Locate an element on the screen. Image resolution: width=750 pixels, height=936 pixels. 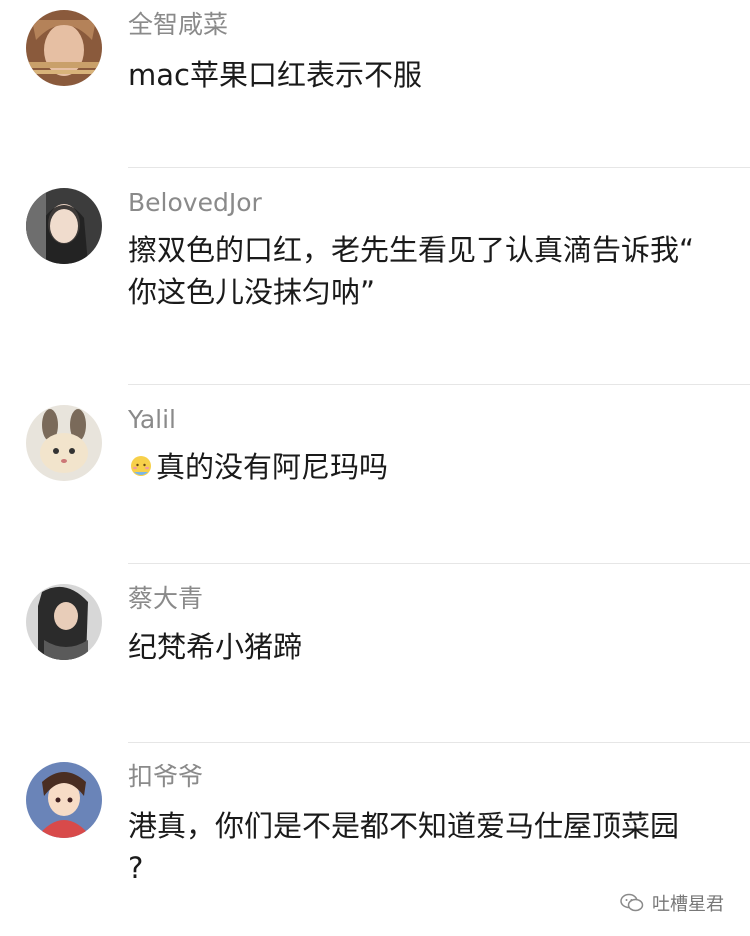
comment-username: 扣爷爷 is located at coordinates (166, 776).